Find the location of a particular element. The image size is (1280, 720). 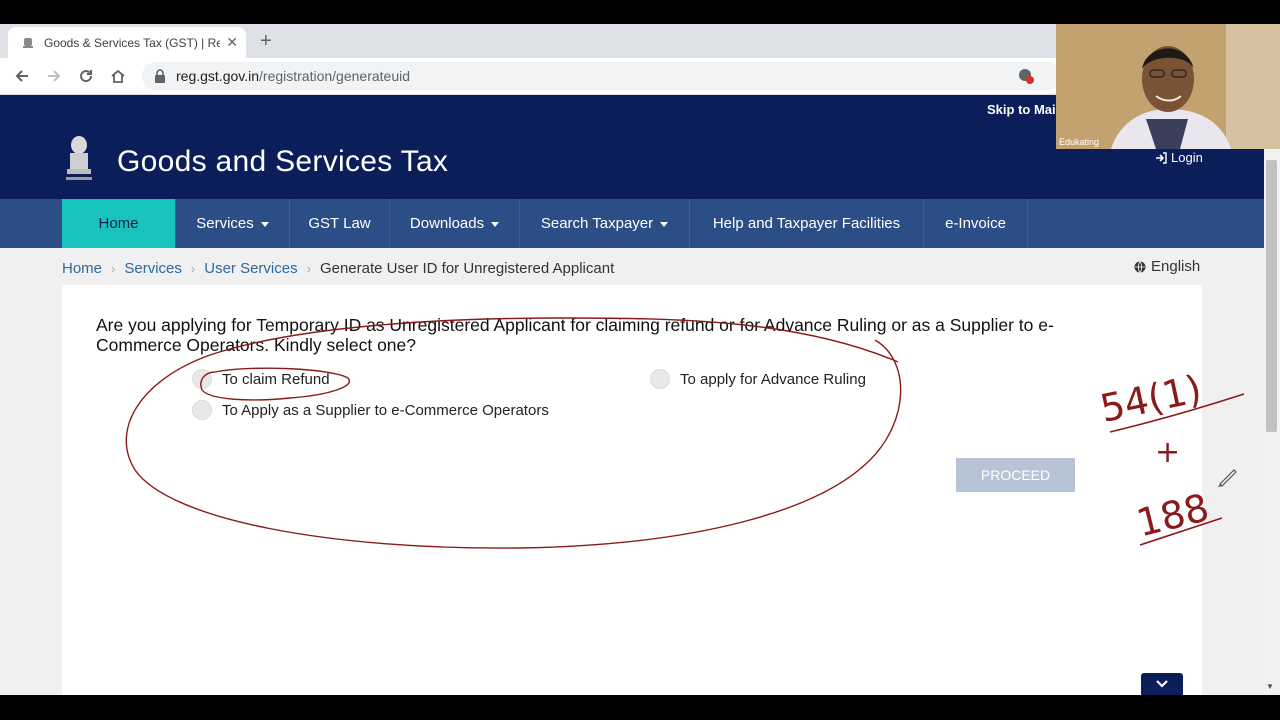

nav-downloads: Downloads is located at coordinates (455, 223).